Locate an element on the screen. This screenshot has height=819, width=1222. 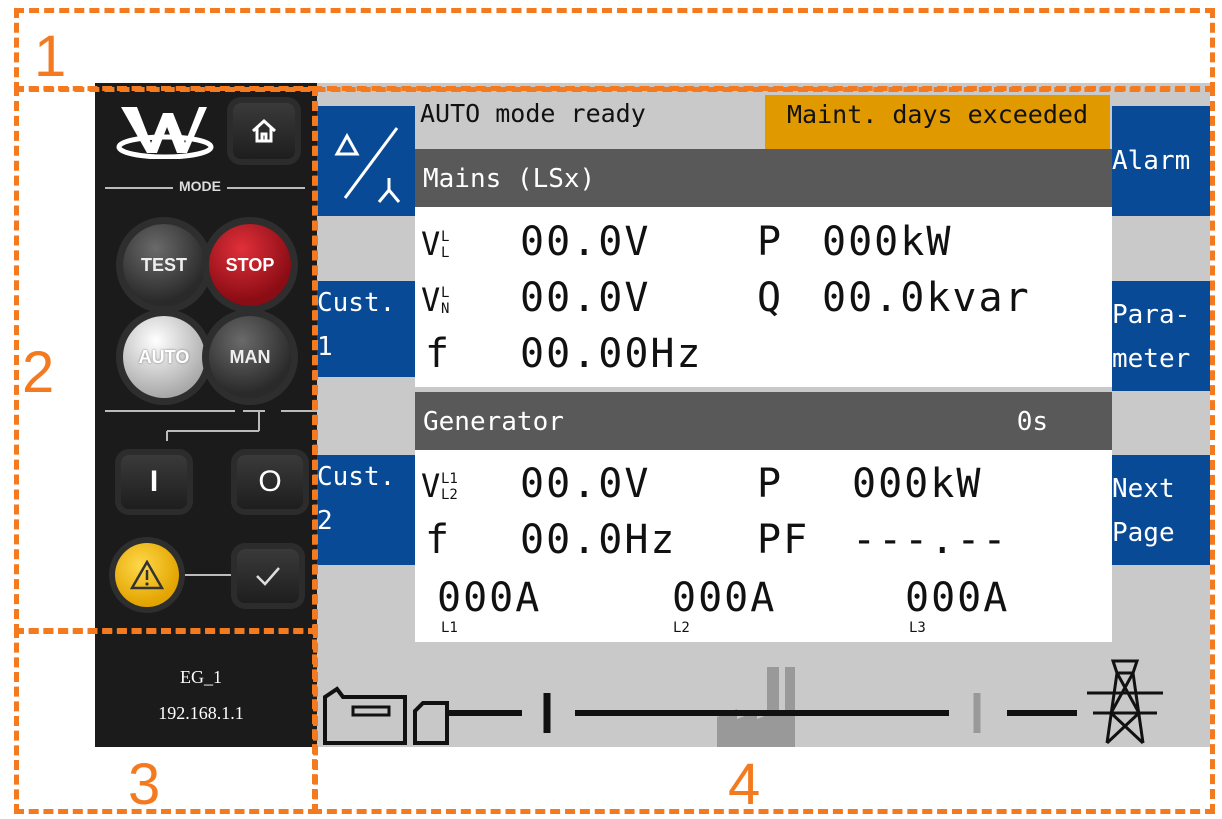
region-label-4: 4 is located at coordinates (744, 784).